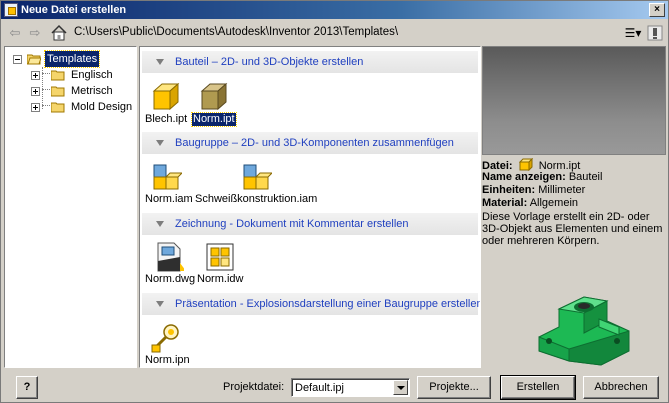 The height and width of the screenshot is (403, 669). What do you see at coordinates (220, 279) in the screenshot?
I see `file-name: Norm.idw` at bounding box center [220, 279].